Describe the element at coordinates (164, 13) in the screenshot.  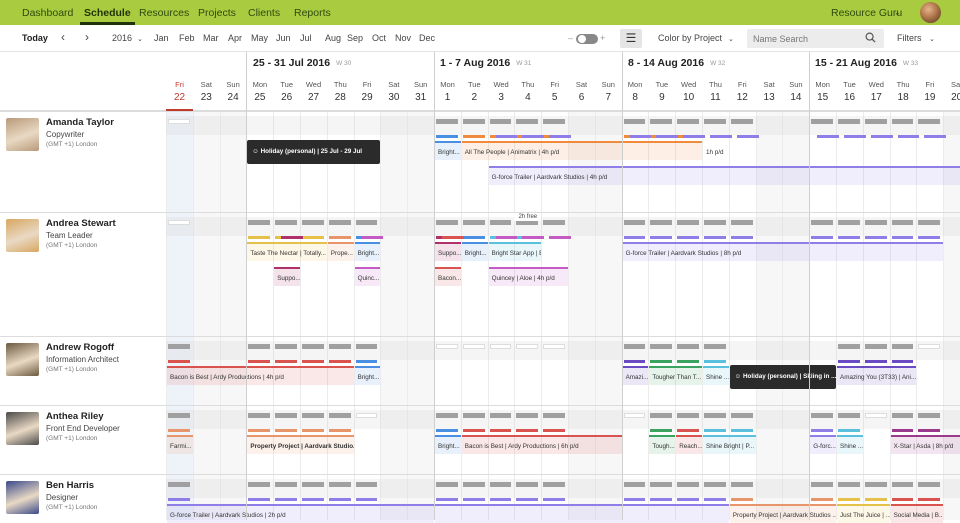
I see `nav-resources: Resources` at that location.